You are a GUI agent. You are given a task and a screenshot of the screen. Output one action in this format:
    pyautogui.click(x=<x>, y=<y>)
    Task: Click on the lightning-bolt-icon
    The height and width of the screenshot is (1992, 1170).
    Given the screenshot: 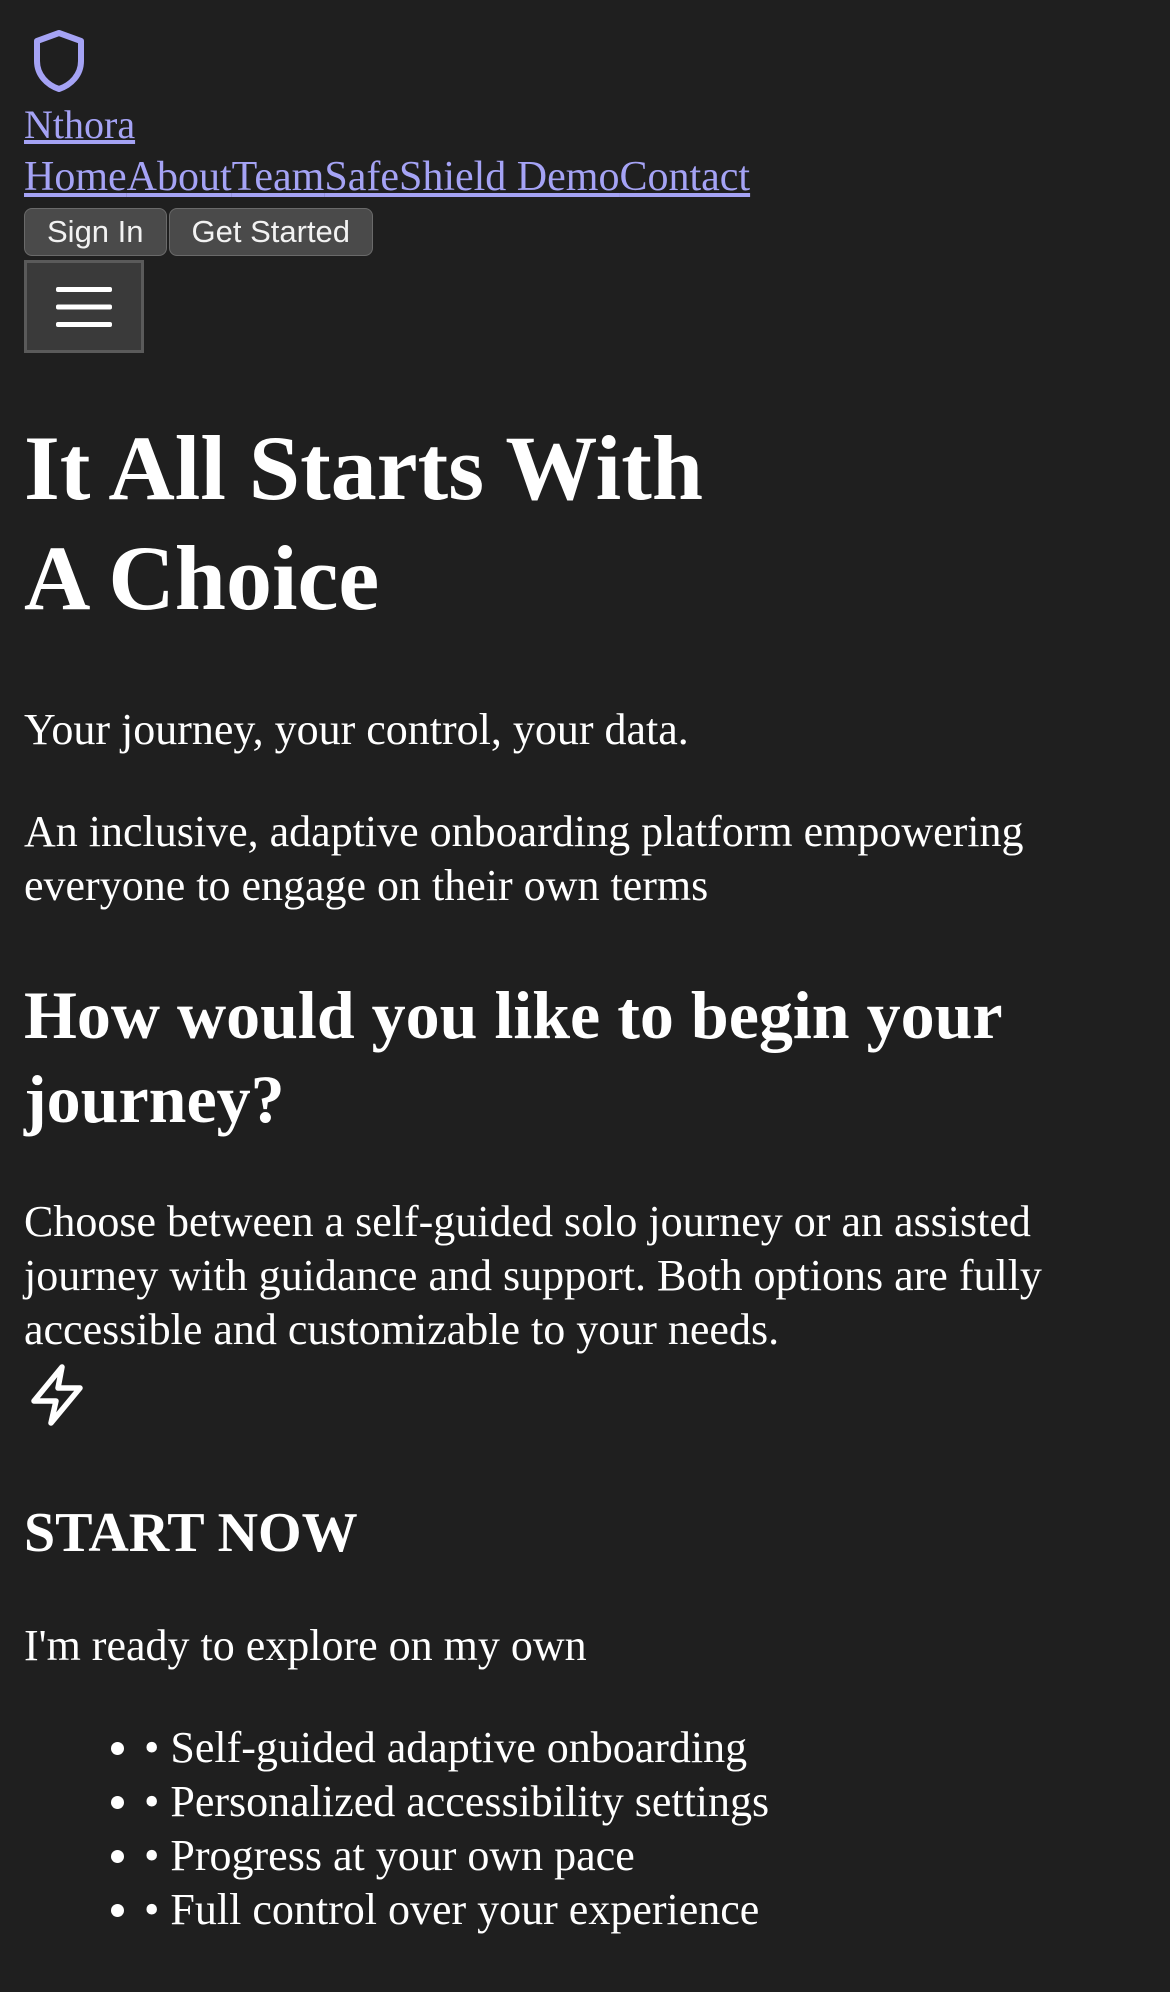 What is the action you would take?
    pyautogui.click(x=57, y=1395)
    